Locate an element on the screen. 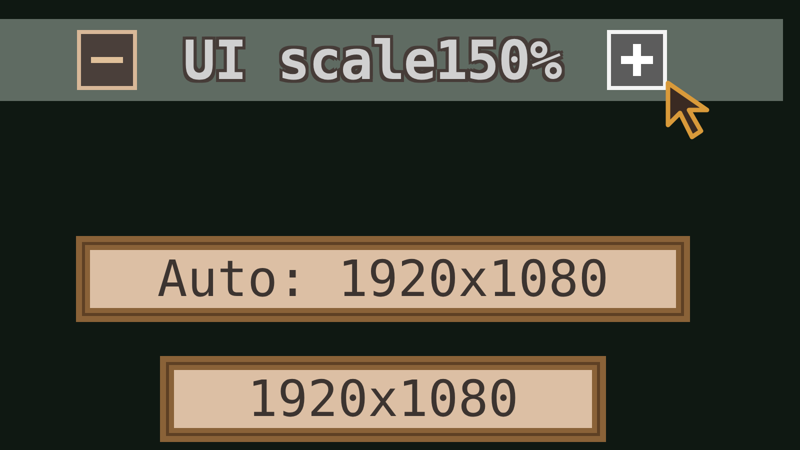 This screenshot has width=800, height=450. minus-icon is located at coordinates (107, 60).